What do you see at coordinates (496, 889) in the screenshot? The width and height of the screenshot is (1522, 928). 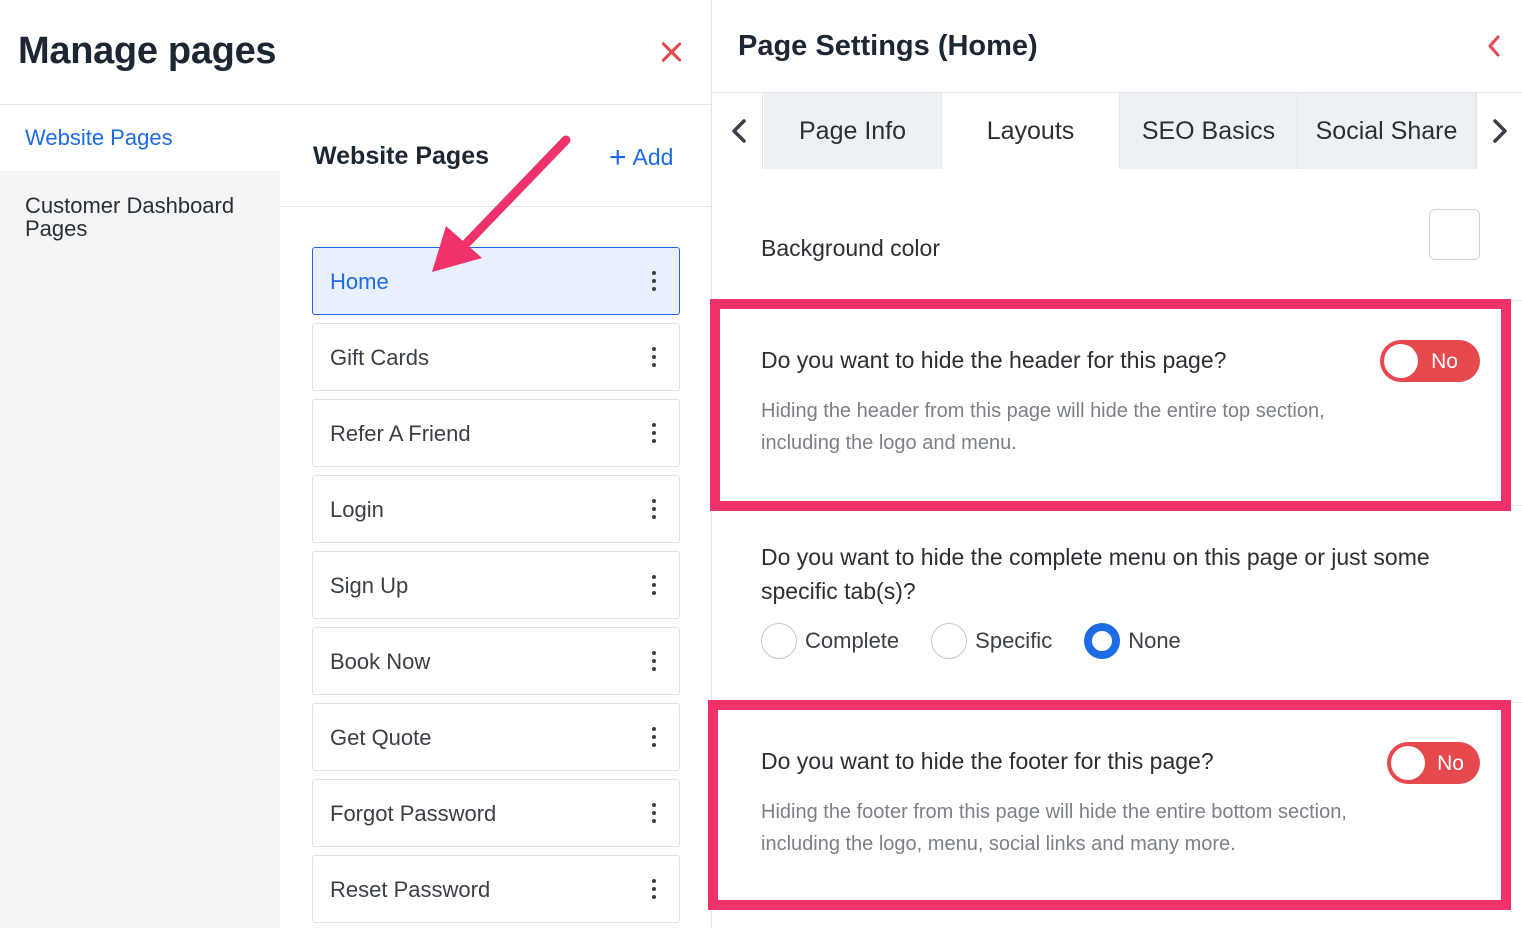 I see `page-item-reset-password: Reset Password` at bounding box center [496, 889].